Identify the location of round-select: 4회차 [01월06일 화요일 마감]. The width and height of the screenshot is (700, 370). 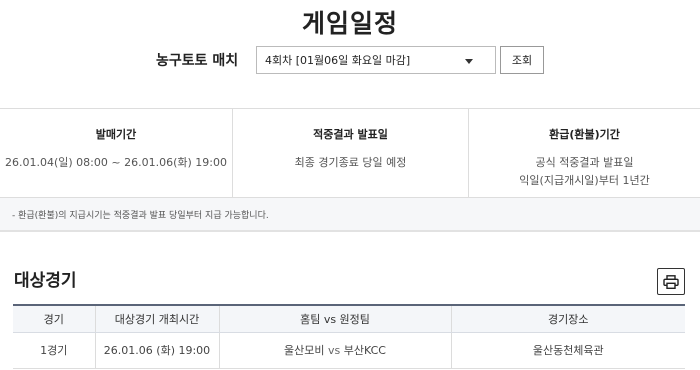
(376, 60).